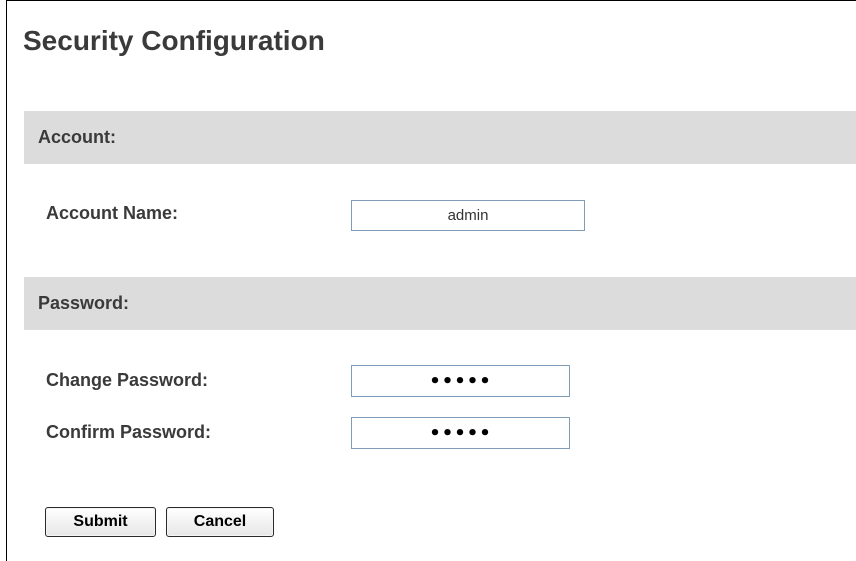 The image size is (856, 561). What do you see at coordinates (84, 303) in the screenshot?
I see `password-section-label: Password:` at bounding box center [84, 303].